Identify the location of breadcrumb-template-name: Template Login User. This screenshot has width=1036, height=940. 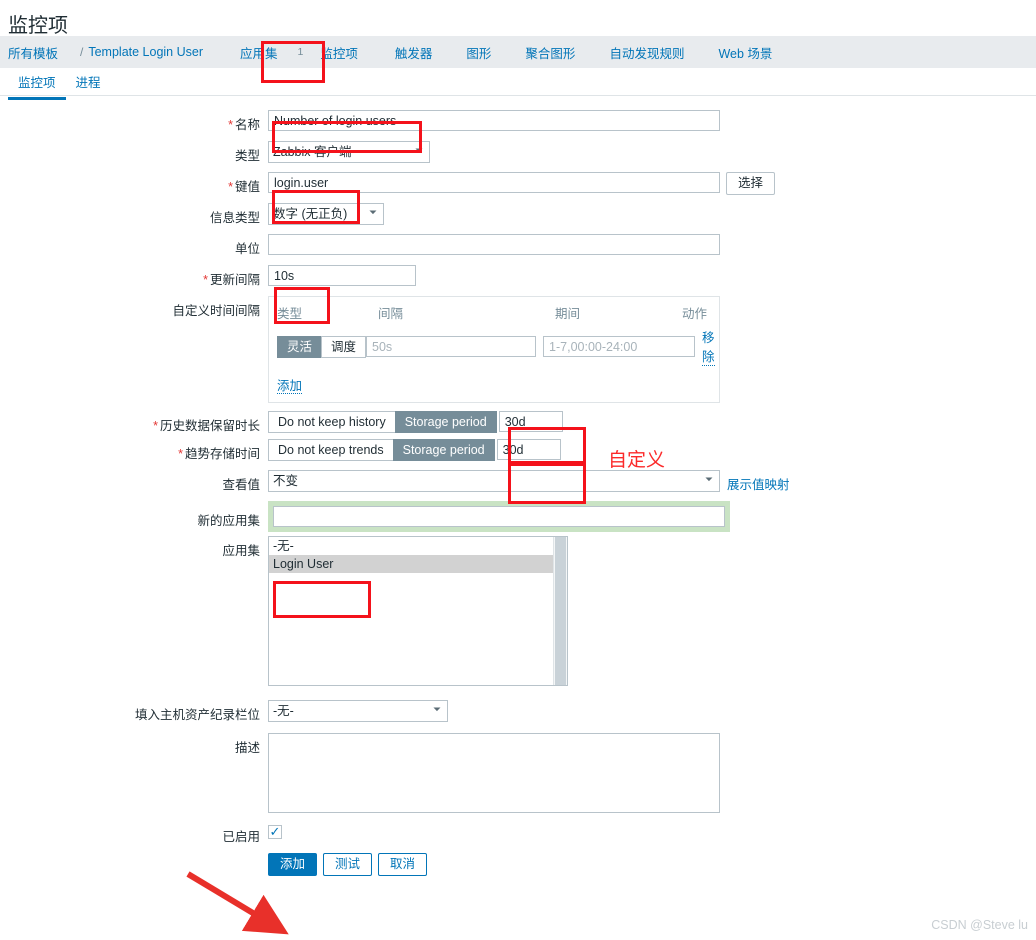
(145, 52).